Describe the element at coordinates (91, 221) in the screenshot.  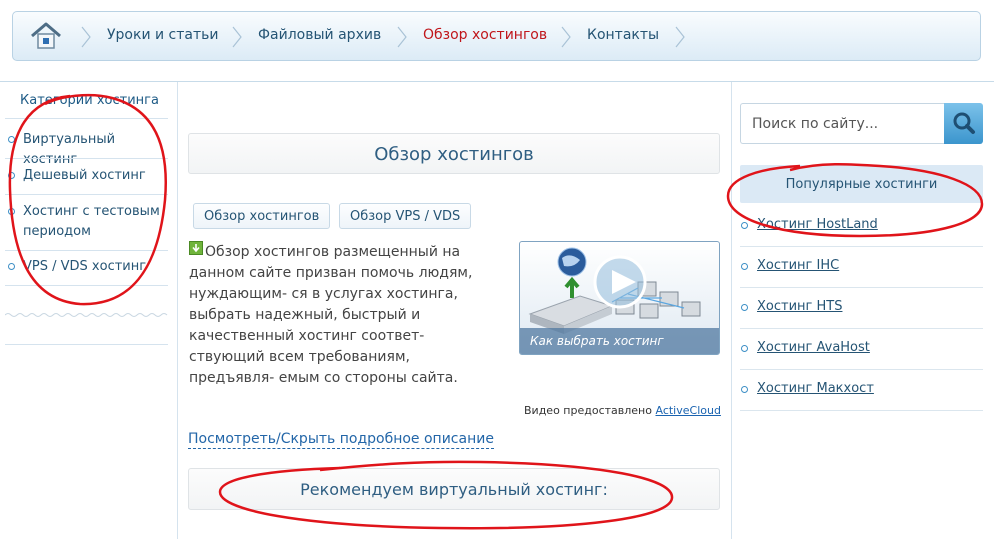
I see `sidebar-item-label: Хостинг с тестовым периодом` at that location.